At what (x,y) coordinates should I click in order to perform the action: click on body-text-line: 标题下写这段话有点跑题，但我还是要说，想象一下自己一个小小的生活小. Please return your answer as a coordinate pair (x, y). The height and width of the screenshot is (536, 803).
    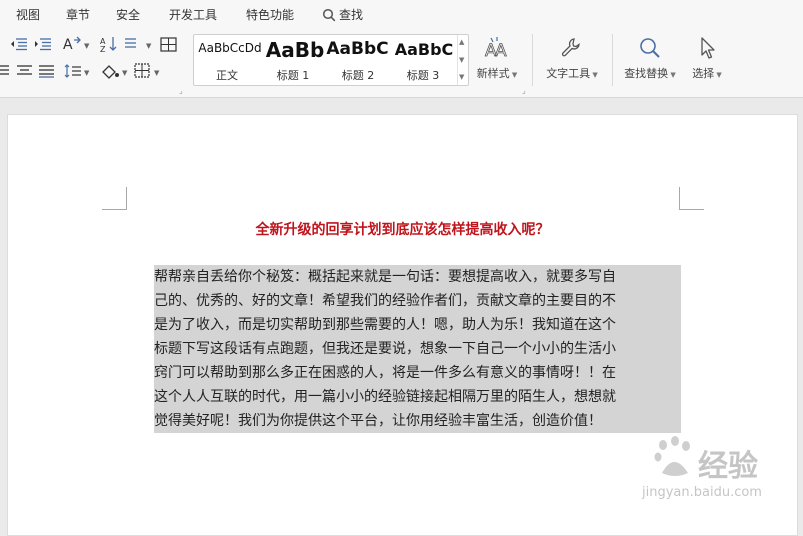
    Looking at the image, I should click on (417, 349).